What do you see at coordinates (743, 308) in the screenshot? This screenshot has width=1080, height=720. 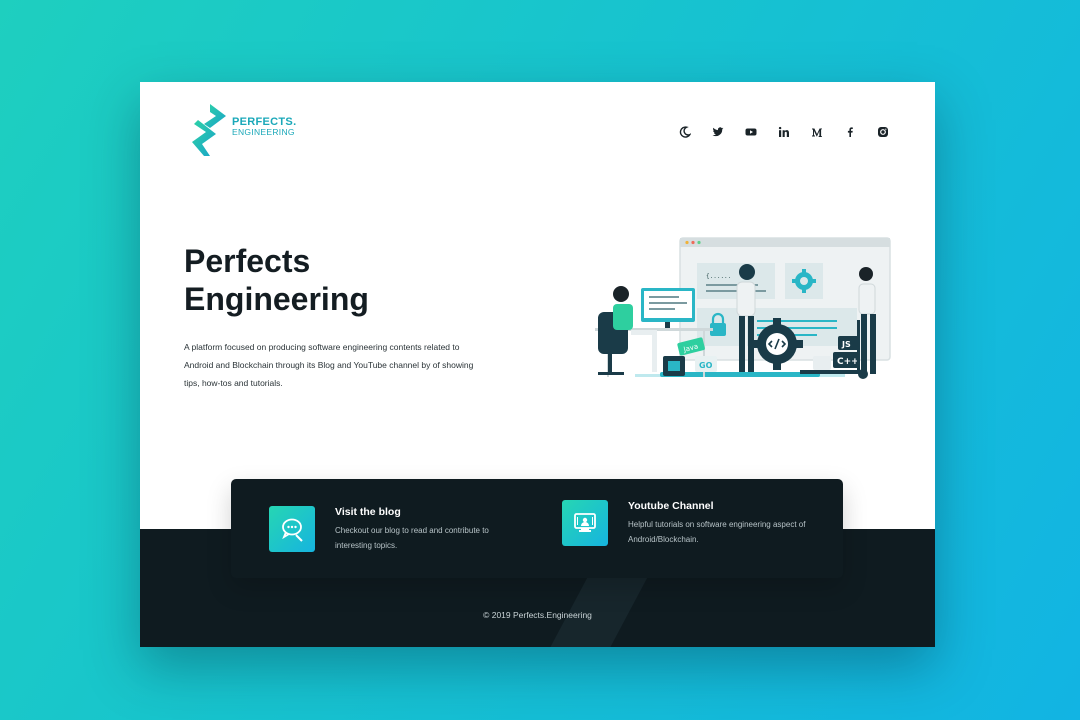 I see `hero-illustration: {...... Java GO C++ JS` at bounding box center [743, 308].